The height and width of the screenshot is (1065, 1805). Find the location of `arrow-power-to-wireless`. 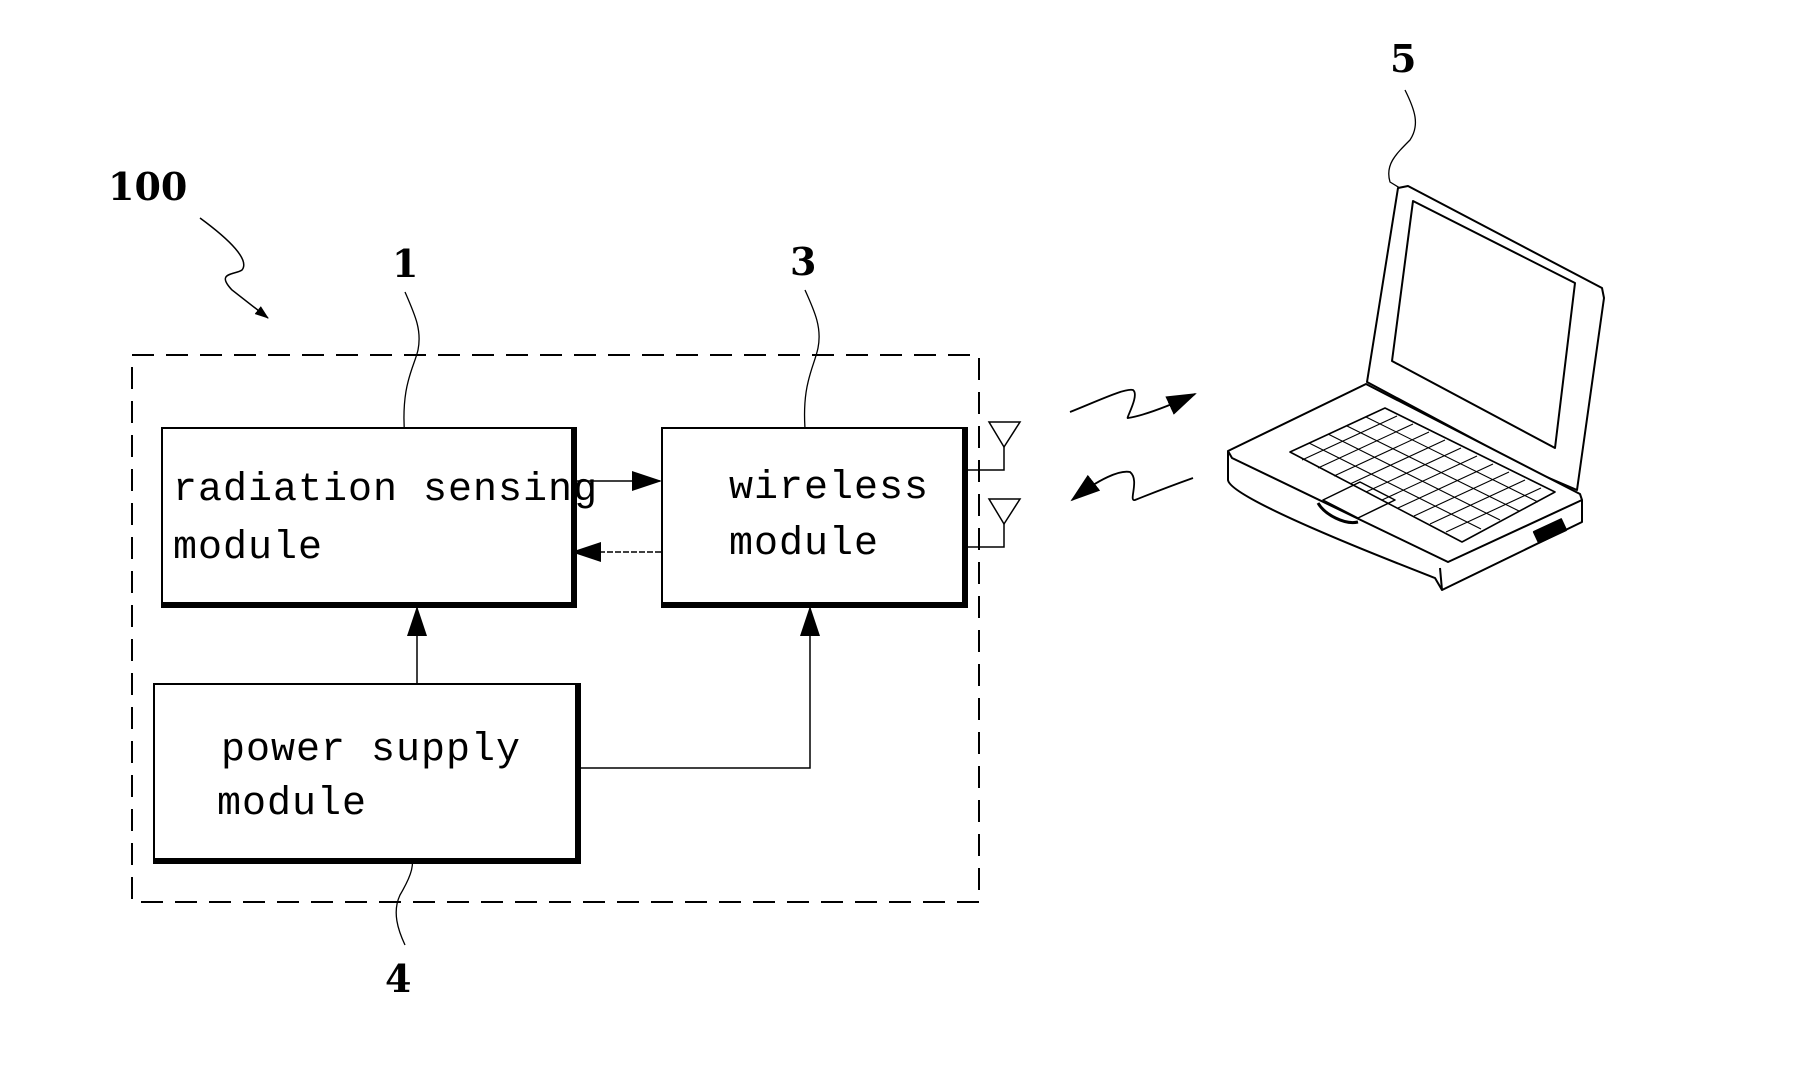

arrow-power-to-wireless is located at coordinates (700, 687).